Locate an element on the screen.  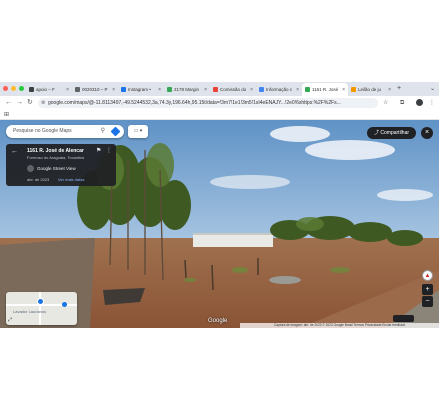
browser-tab: Comissão do × is located at coordinates (233, 89).